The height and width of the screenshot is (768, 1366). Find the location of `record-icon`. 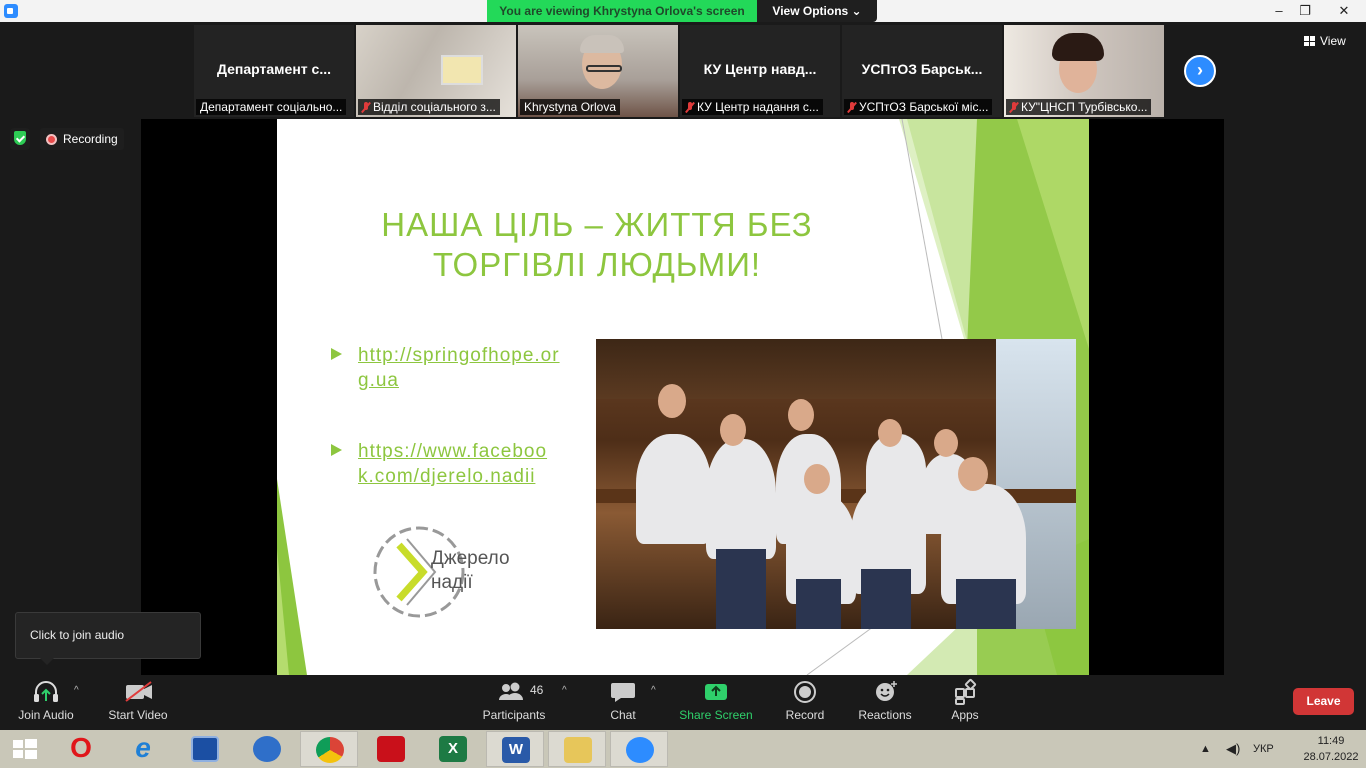

record-icon is located at coordinates (805, 690).